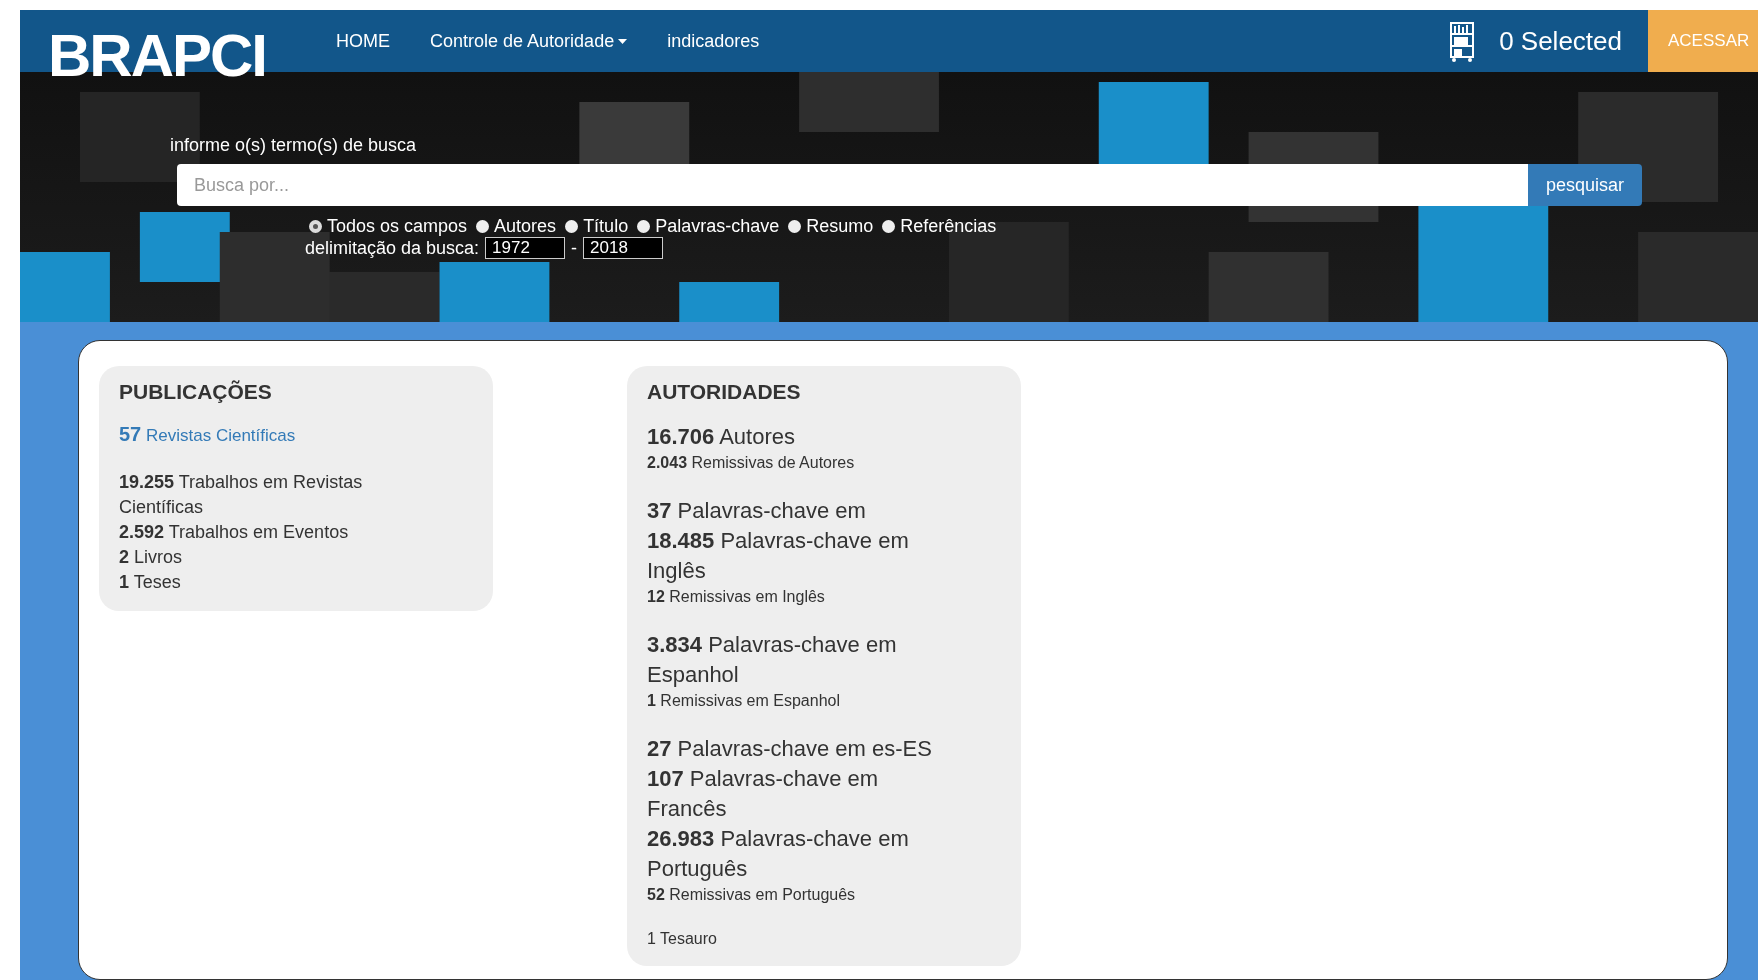 The width and height of the screenshot is (1758, 980). Describe the element at coordinates (363, 41) in the screenshot. I see `nav-link: HOME` at that location.